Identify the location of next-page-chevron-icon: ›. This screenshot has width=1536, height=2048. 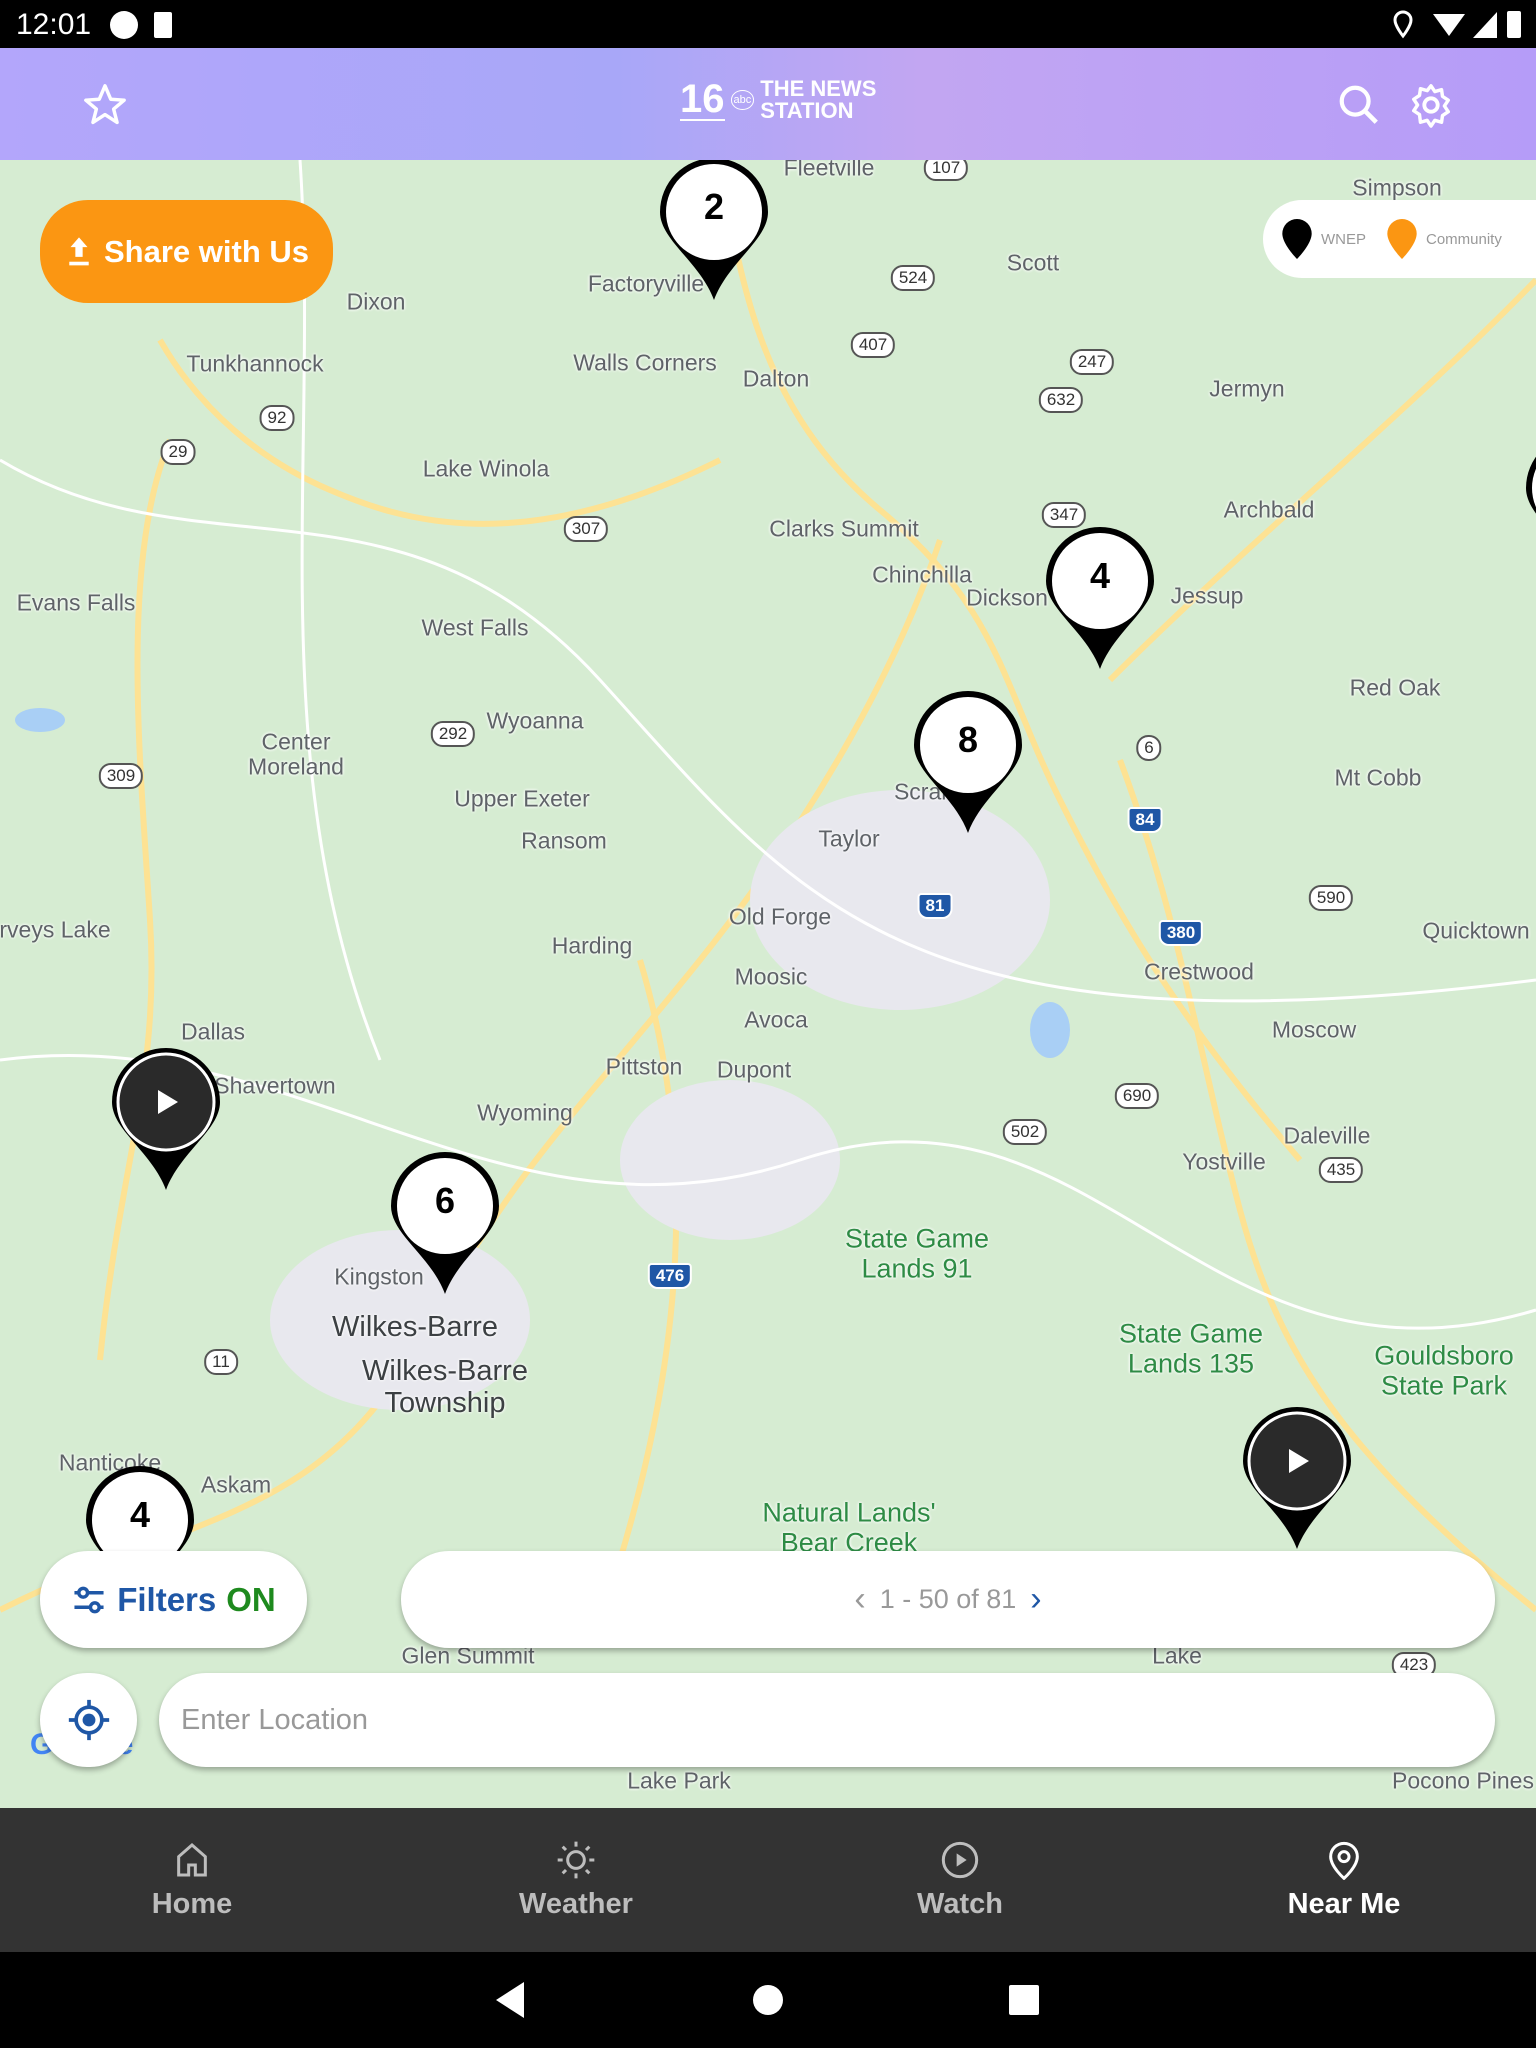
(1035, 1599).